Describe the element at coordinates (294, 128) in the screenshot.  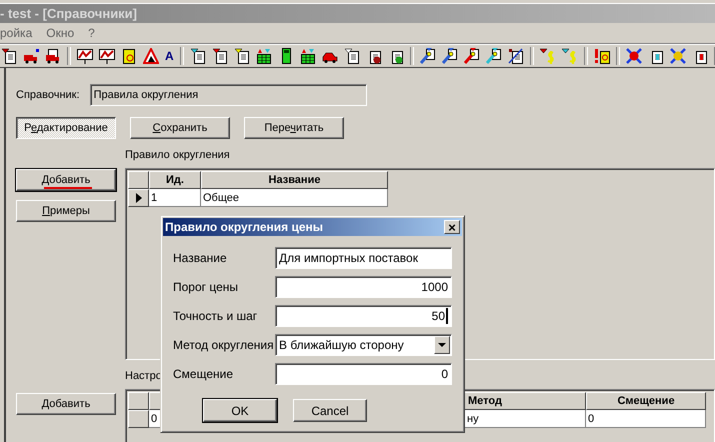
I see `action-button: Перечитать` at that location.